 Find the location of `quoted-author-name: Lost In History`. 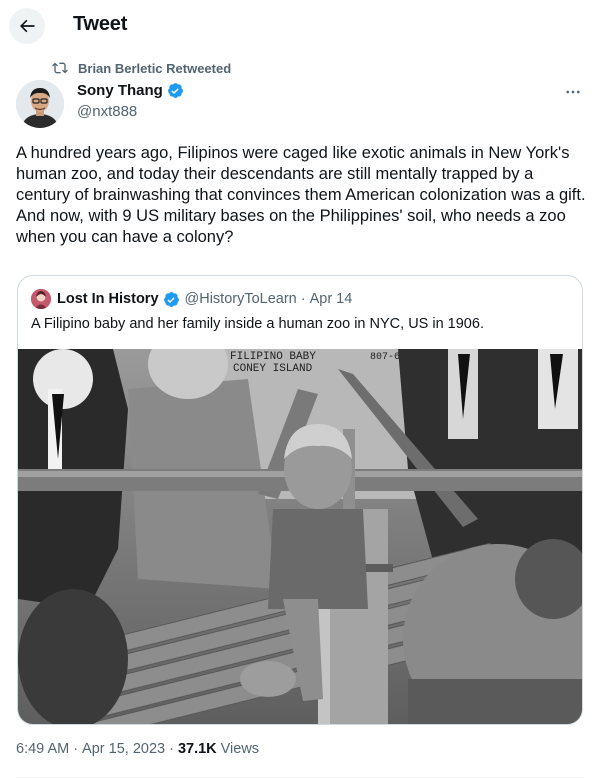

quoted-author-name: Lost In History is located at coordinates (108, 299).